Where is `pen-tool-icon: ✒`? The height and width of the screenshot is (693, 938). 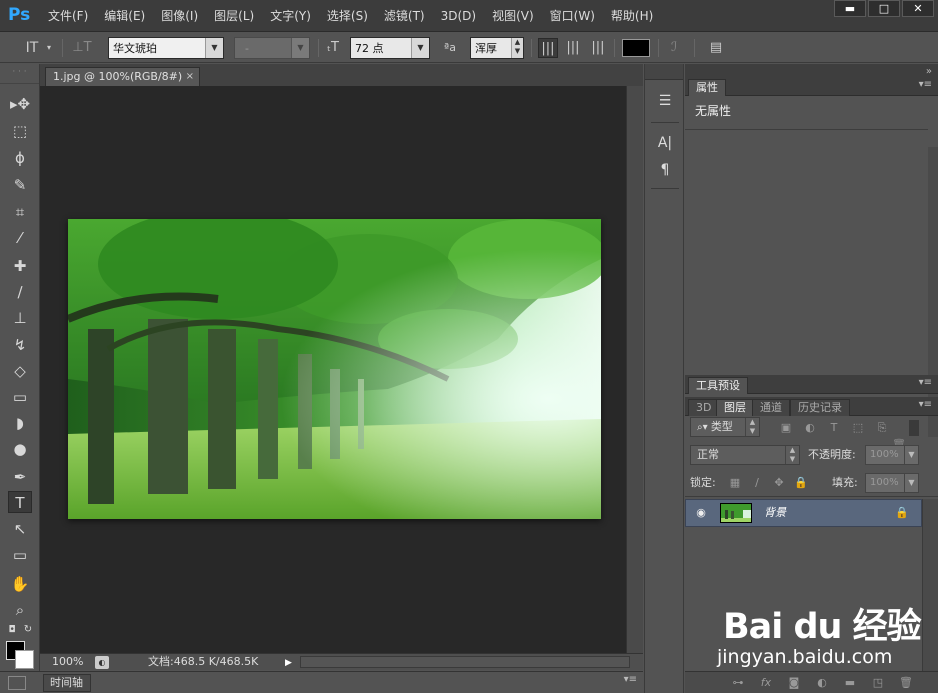
pen-tool-icon: ✒ is located at coordinates (20, 477).